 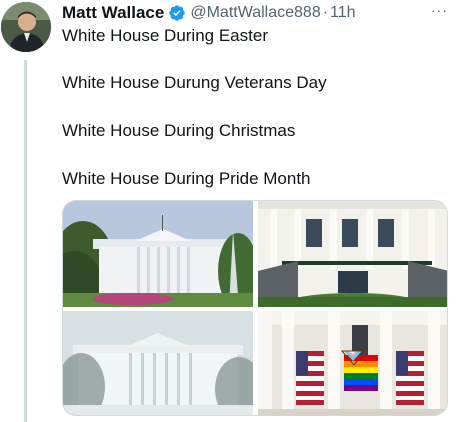 I want to click on tweet-line-2: White House Durung Veterans Day, so click(x=194, y=82).